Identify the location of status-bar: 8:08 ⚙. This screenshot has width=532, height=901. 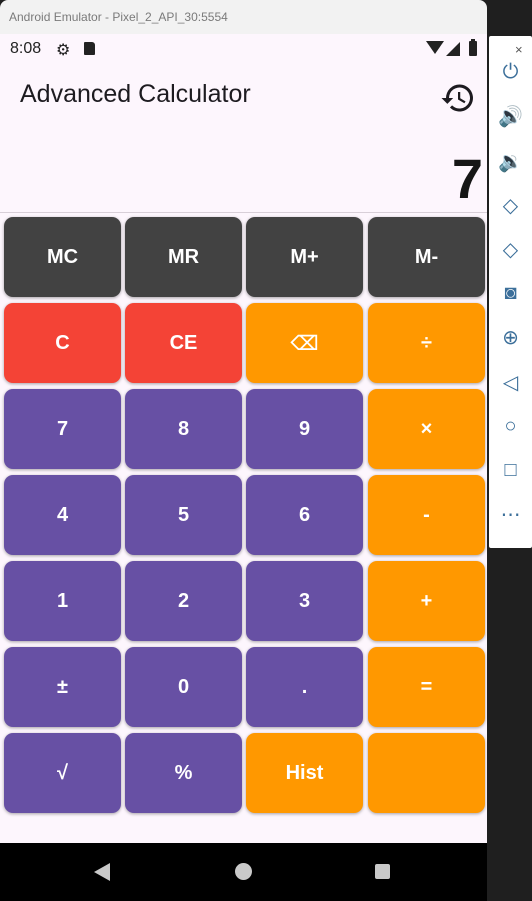
(243, 49).